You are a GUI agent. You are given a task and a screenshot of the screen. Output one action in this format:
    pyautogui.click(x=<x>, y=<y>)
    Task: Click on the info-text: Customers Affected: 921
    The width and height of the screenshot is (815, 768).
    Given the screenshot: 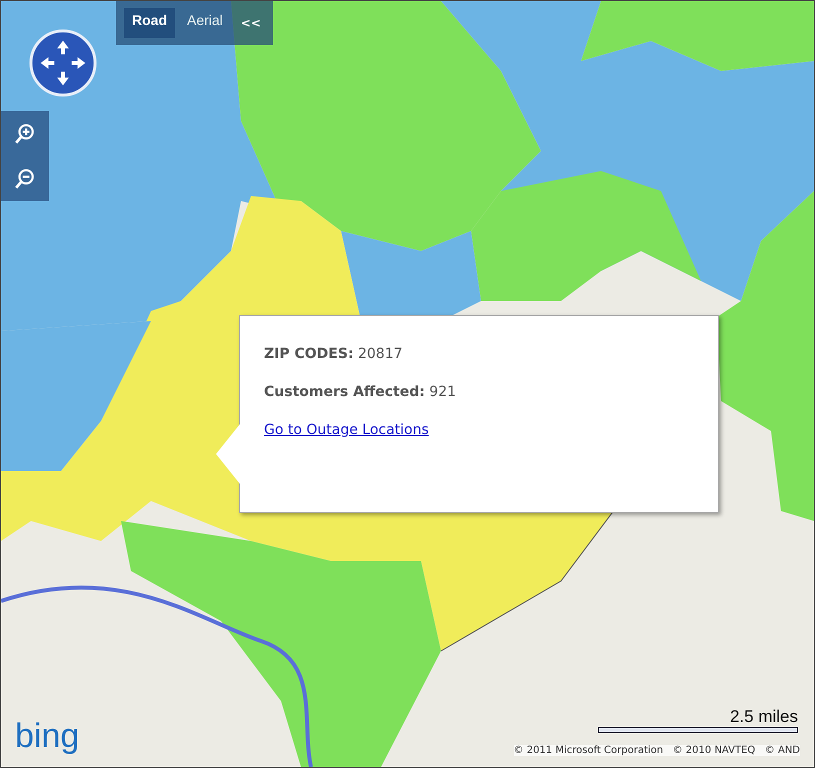 What is the action you would take?
    pyautogui.click(x=361, y=392)
    